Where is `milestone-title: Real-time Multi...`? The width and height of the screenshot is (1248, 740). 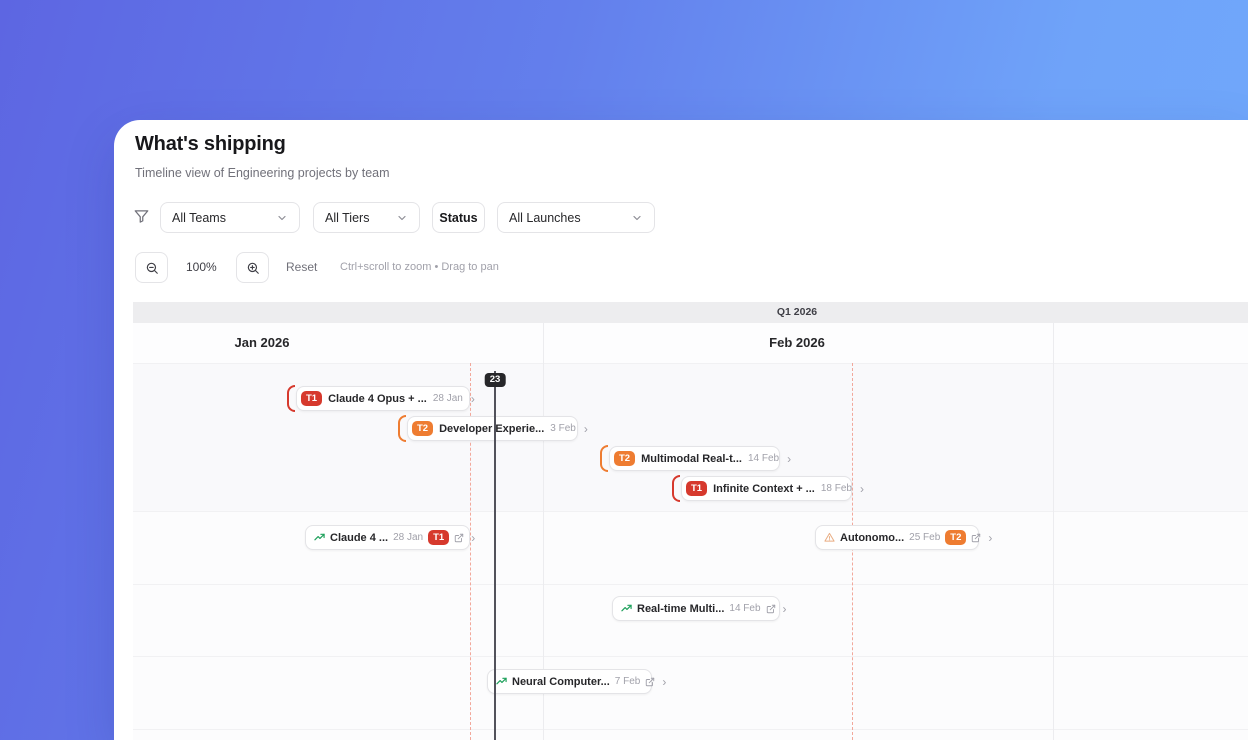
milestone-title: Real-time Multi... is located at coordinates (681, 608).